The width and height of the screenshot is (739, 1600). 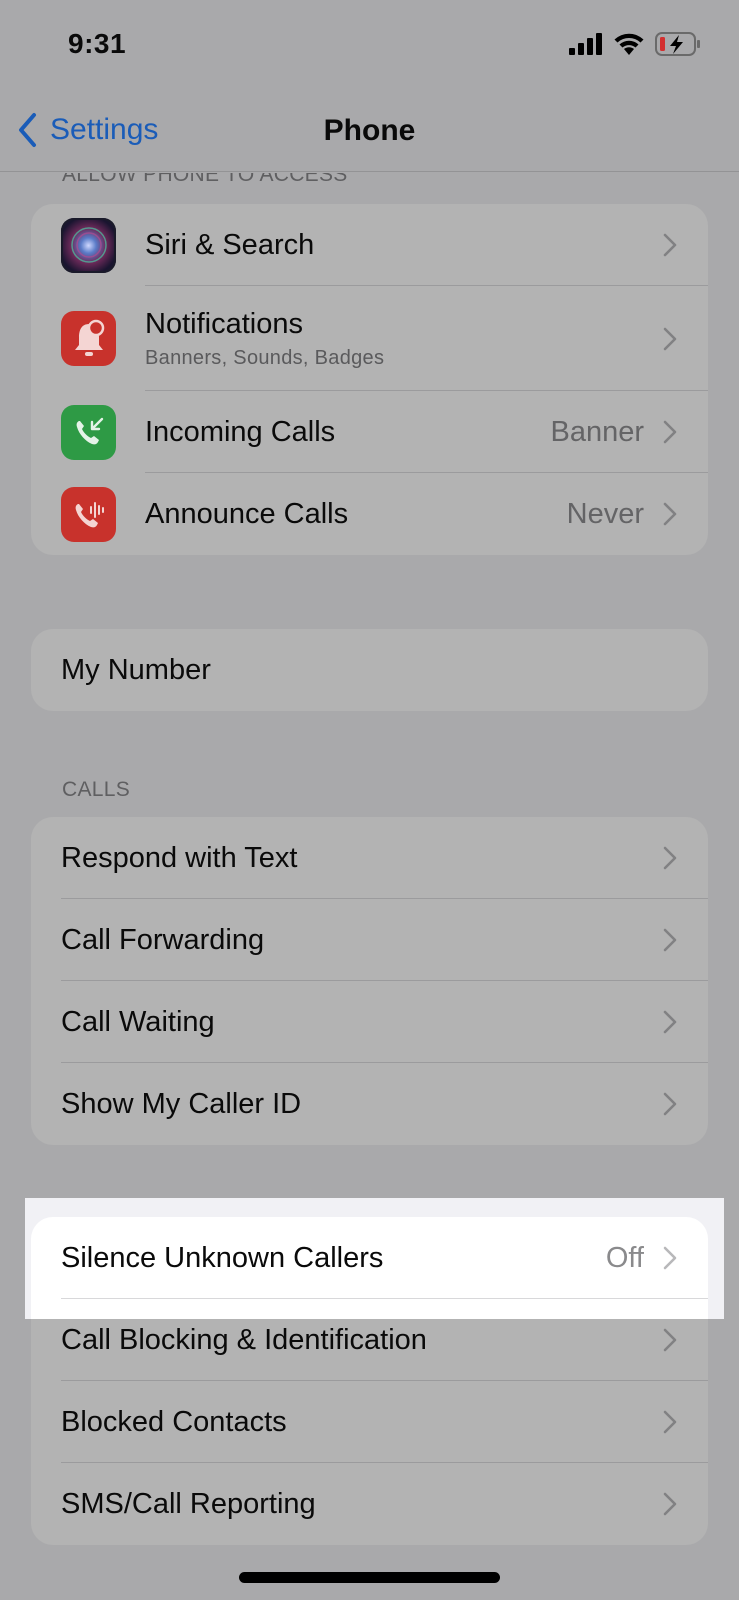 I want to click on row-siri-search: Siri & Search, so click(x=369, y=245).